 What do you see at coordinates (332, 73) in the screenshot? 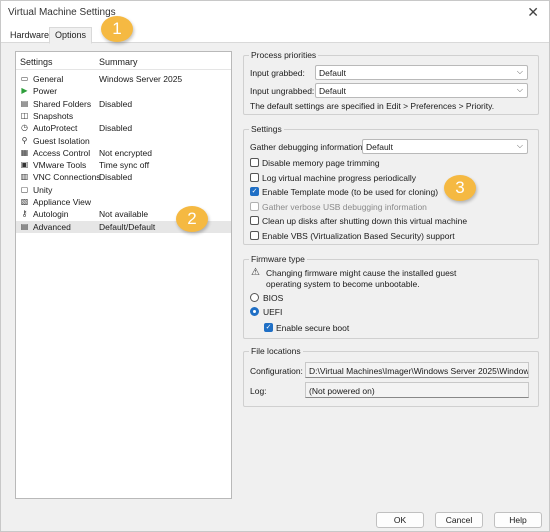
I see `input-grabbed-value: Default` at bounding box center [332, 73].